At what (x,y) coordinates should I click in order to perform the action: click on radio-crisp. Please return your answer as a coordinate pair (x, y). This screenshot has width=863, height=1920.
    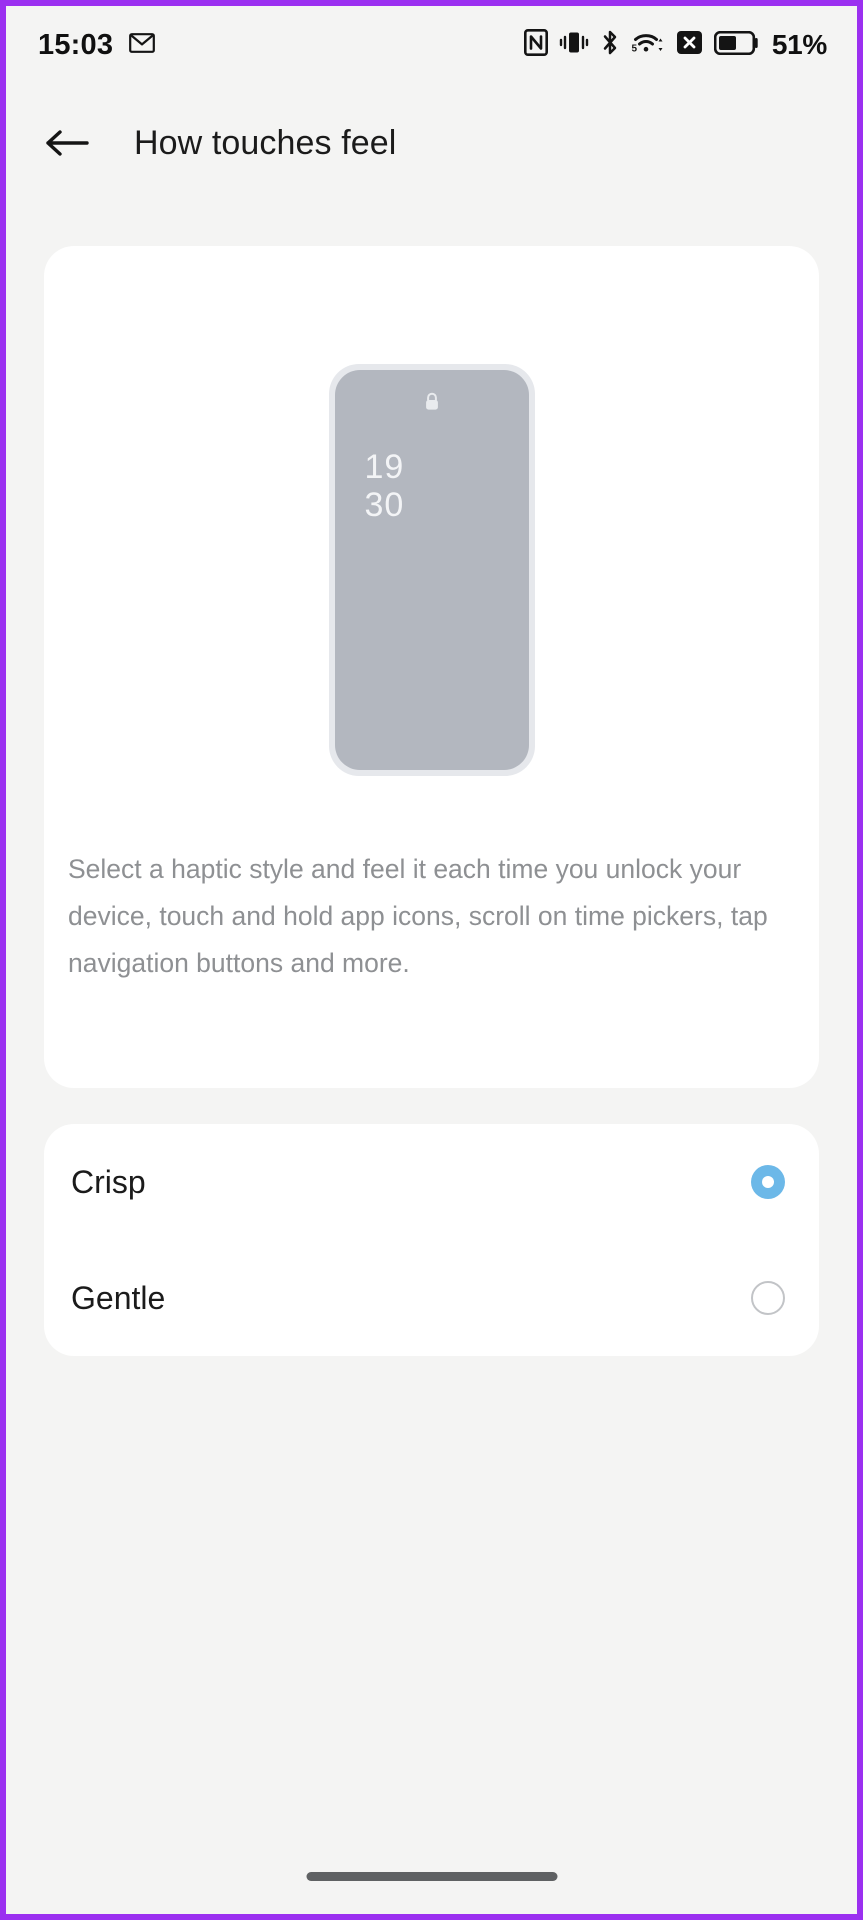
    Looking at the image, I should click on (768, 1182).